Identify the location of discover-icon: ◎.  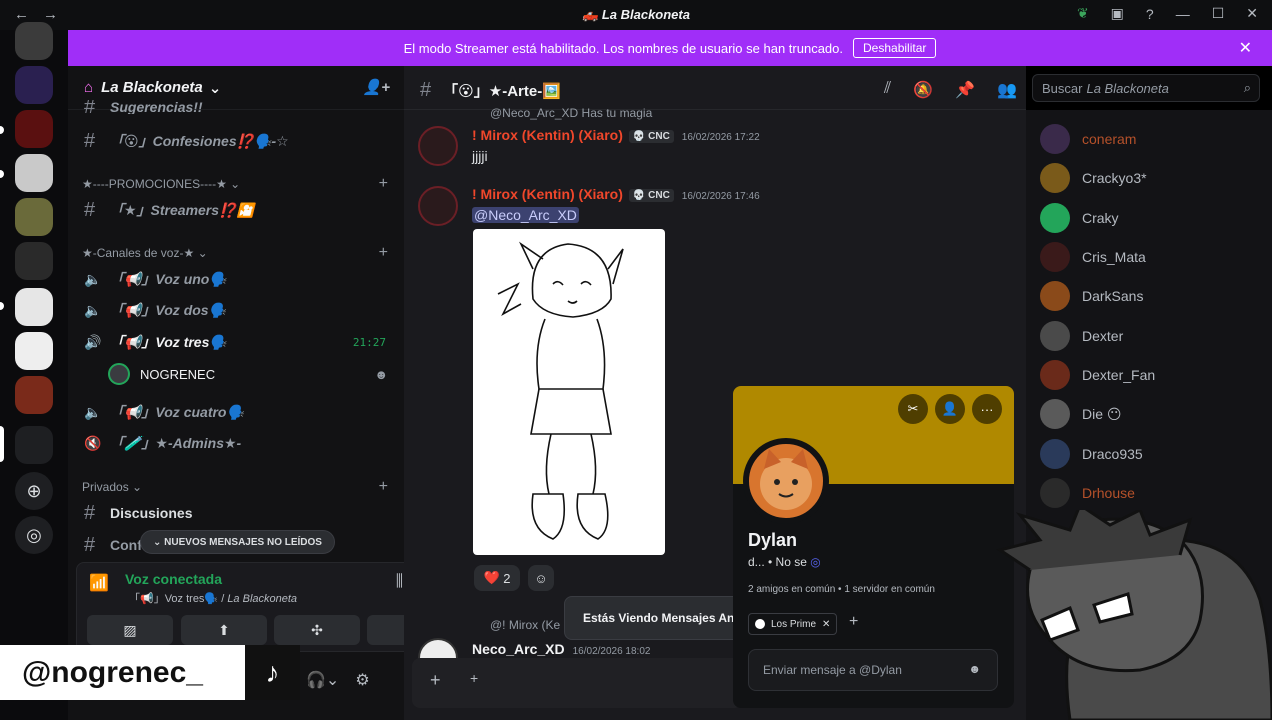
(34, 535).